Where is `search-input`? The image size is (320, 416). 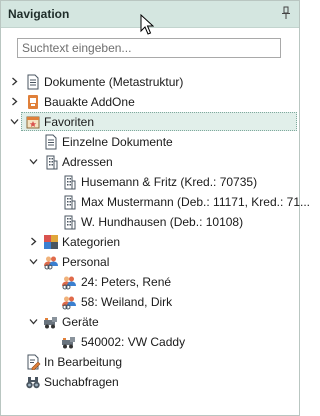
search-input is located at coordinates (149, 48).